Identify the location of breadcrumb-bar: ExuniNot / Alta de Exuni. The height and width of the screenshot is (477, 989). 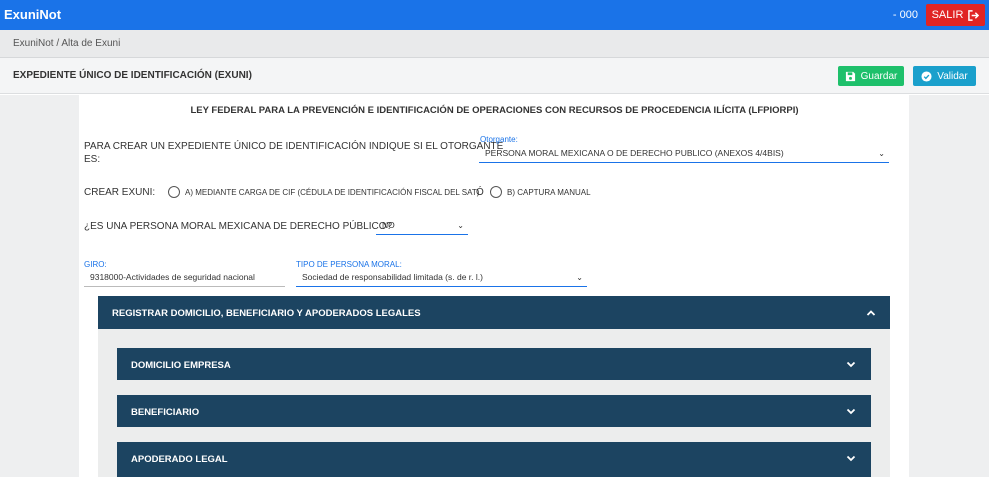
(494, 44).